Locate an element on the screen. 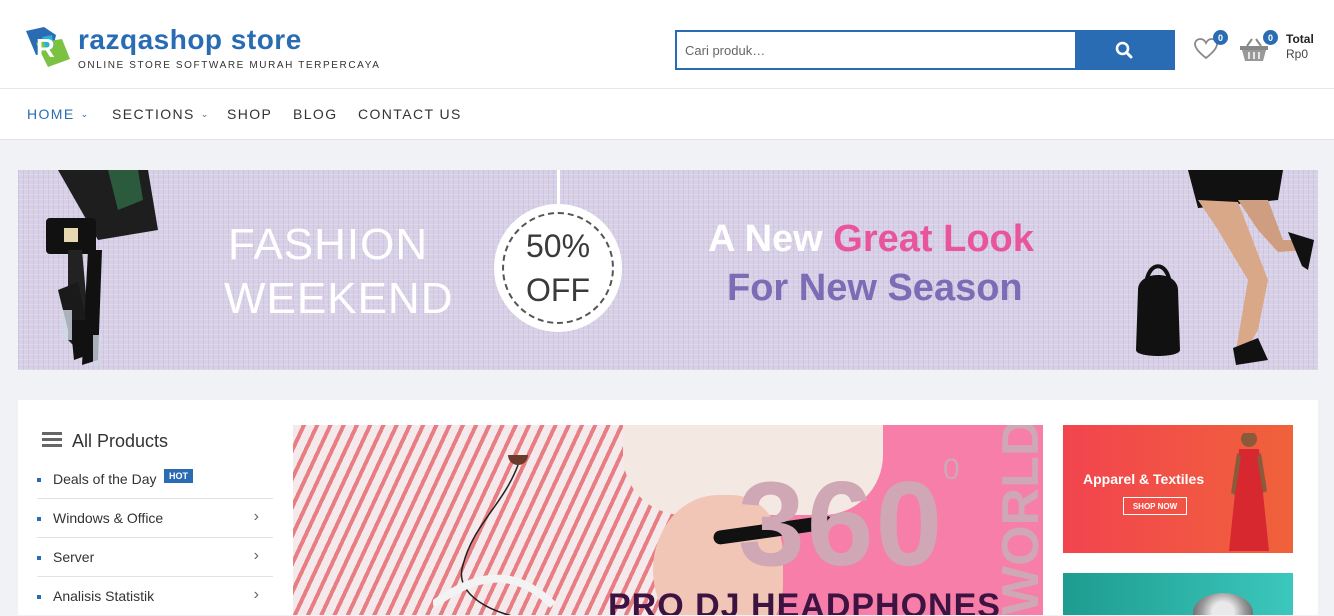 This screenshot has width=1334, height=616. category-item: Server › is located at coordinates (155, 557).